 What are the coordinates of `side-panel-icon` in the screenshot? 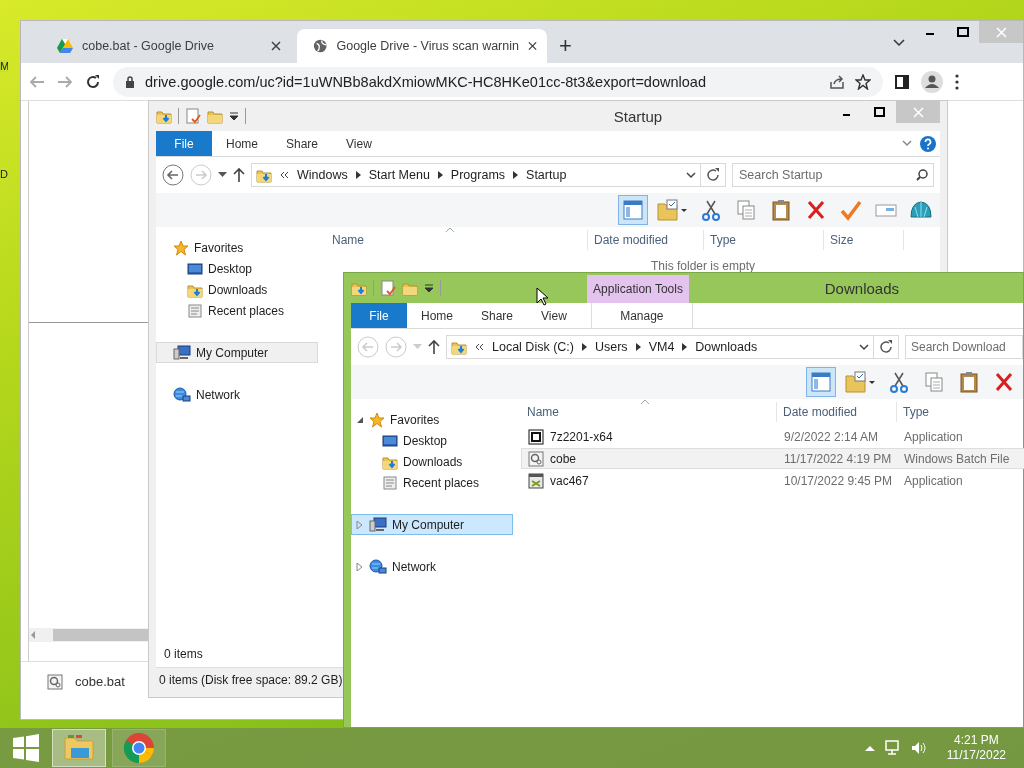 It's located at (902, 81).